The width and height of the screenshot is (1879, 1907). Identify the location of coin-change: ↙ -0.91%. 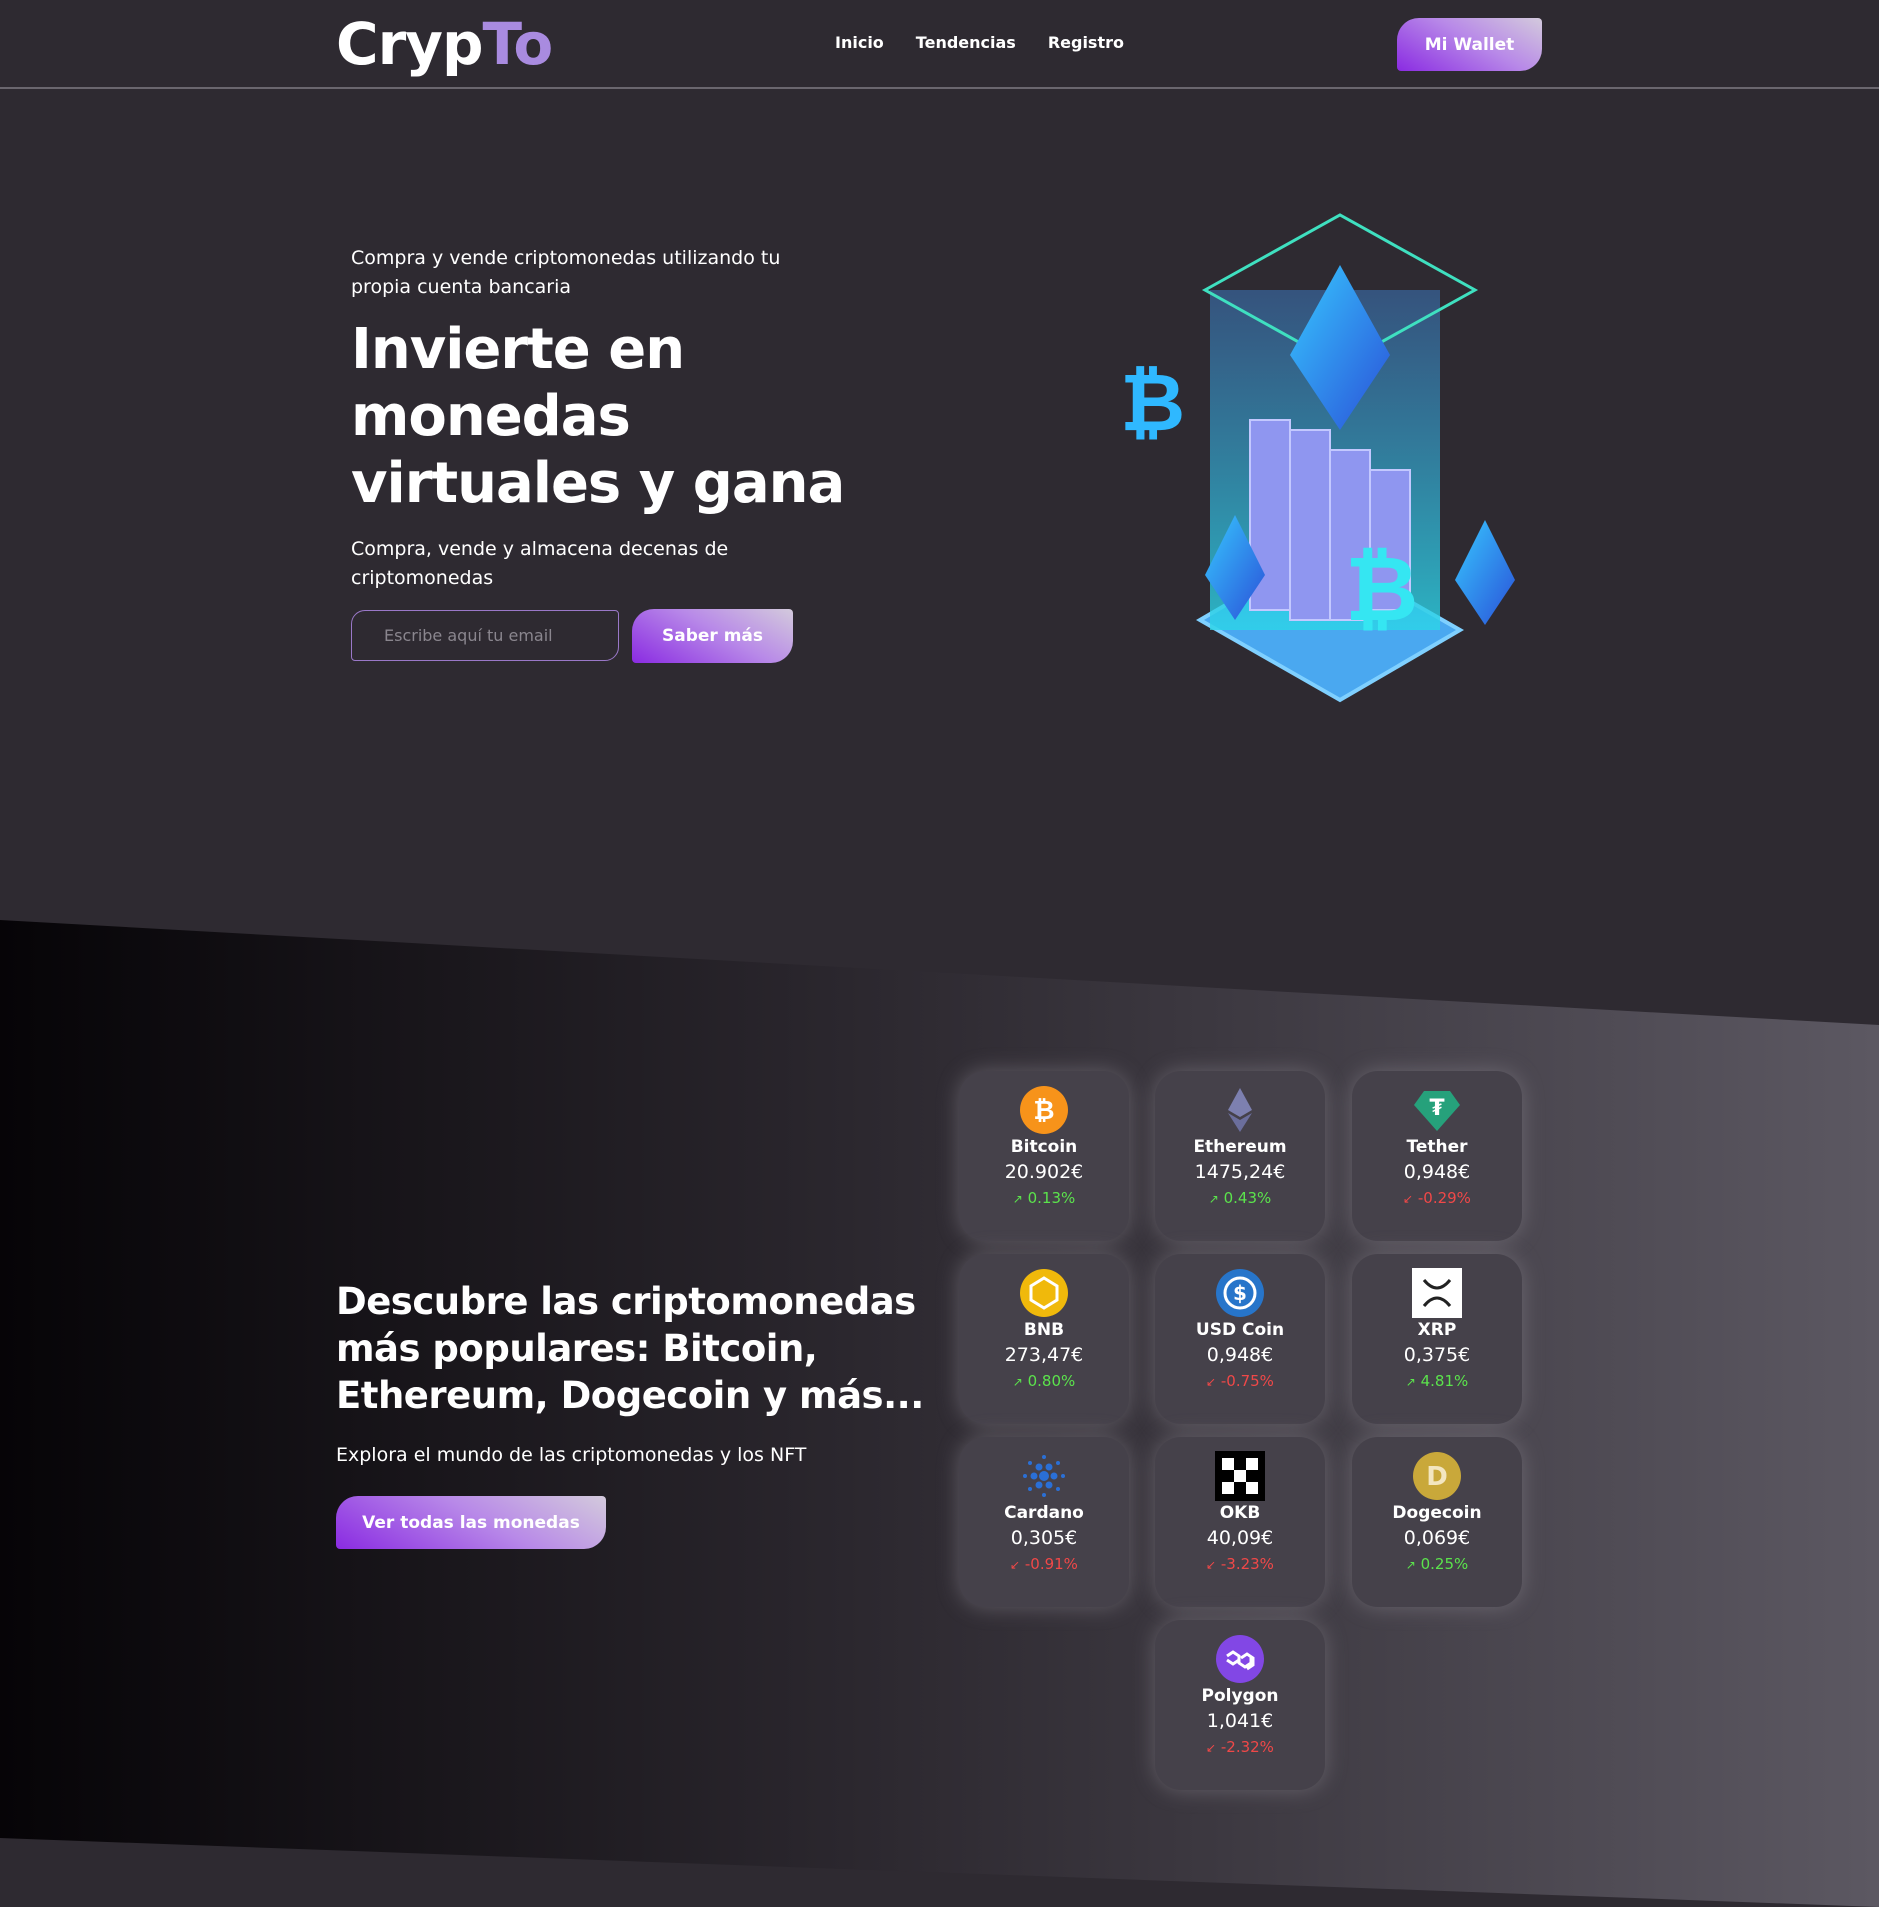
(1044, 1564).